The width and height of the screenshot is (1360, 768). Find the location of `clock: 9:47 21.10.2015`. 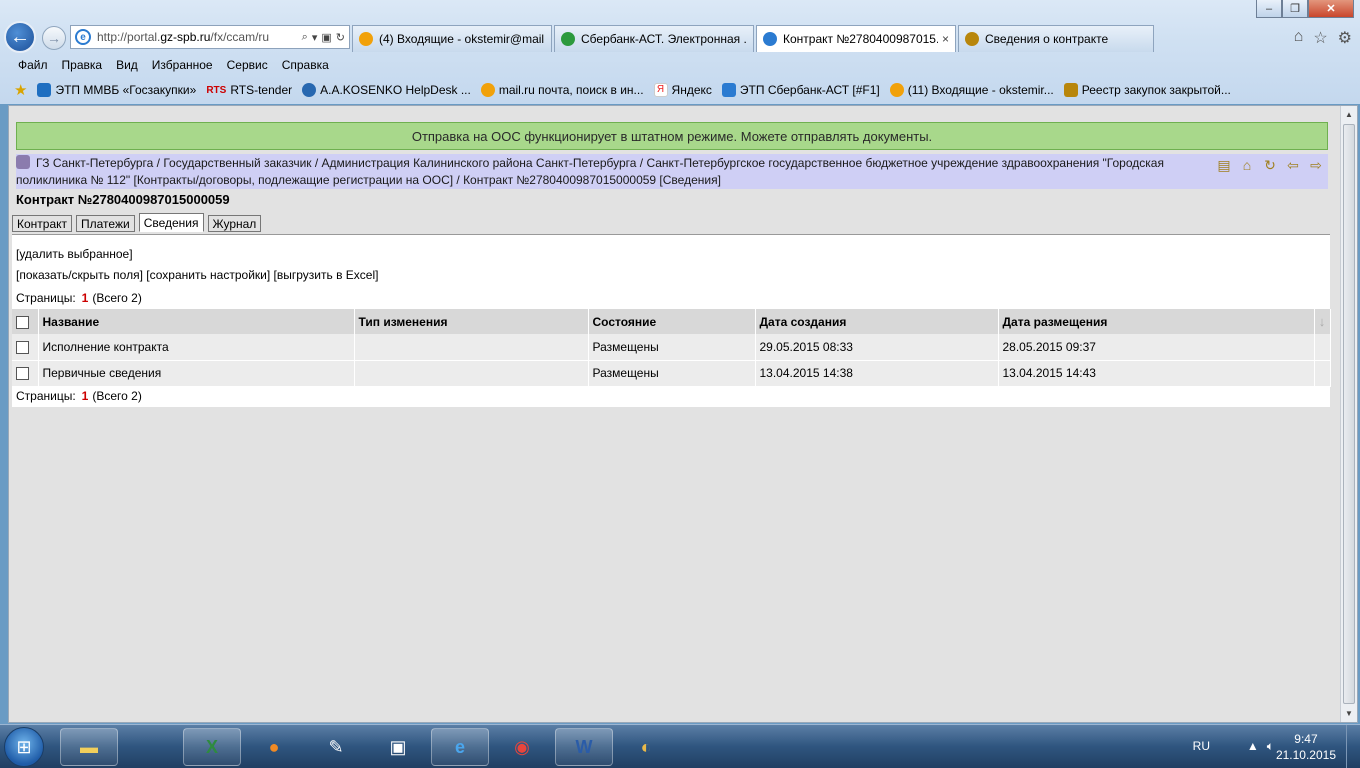

clock: 9:47 21.10.2015 is located at coordinates (1306, 747).